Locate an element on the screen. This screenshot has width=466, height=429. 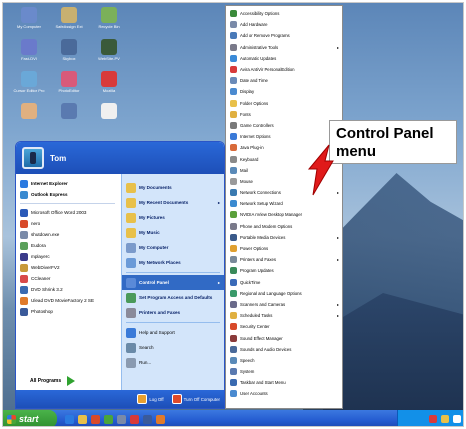
settings-item-label: Control Panel is located at coordinates (154, 282).